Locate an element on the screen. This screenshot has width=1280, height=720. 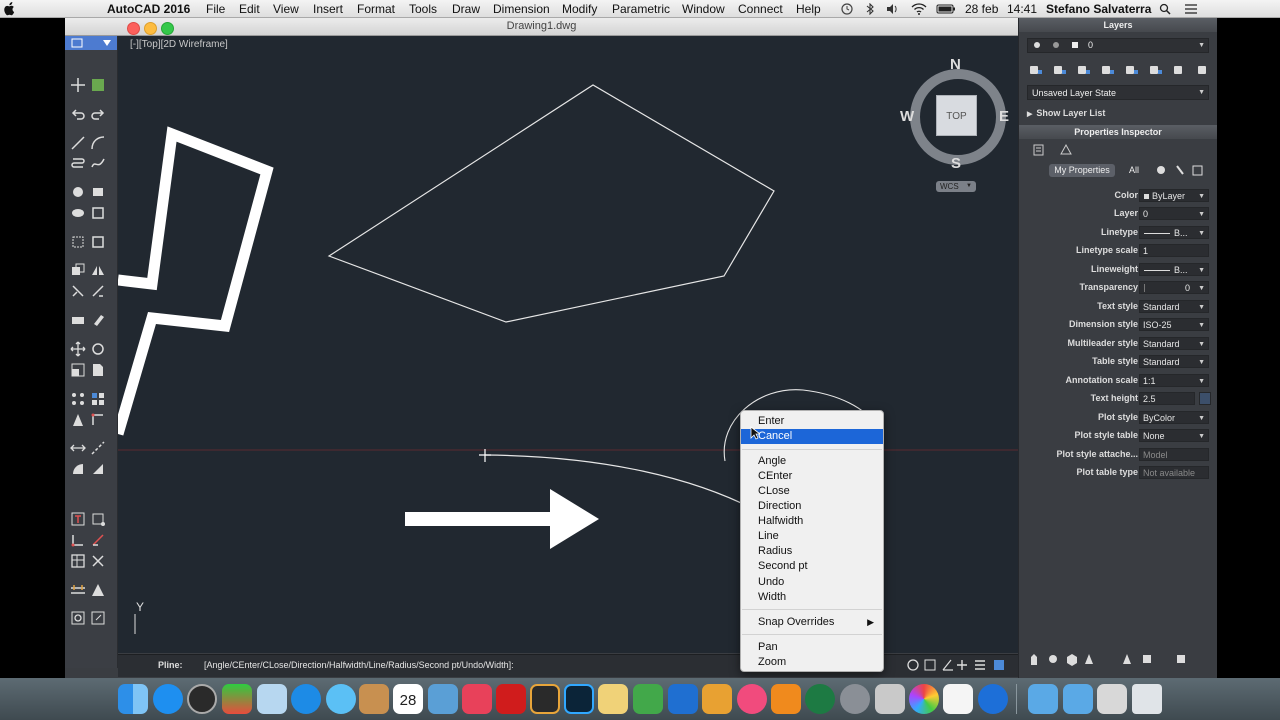
explode-tool-icon is located at coordinates (98, 469).